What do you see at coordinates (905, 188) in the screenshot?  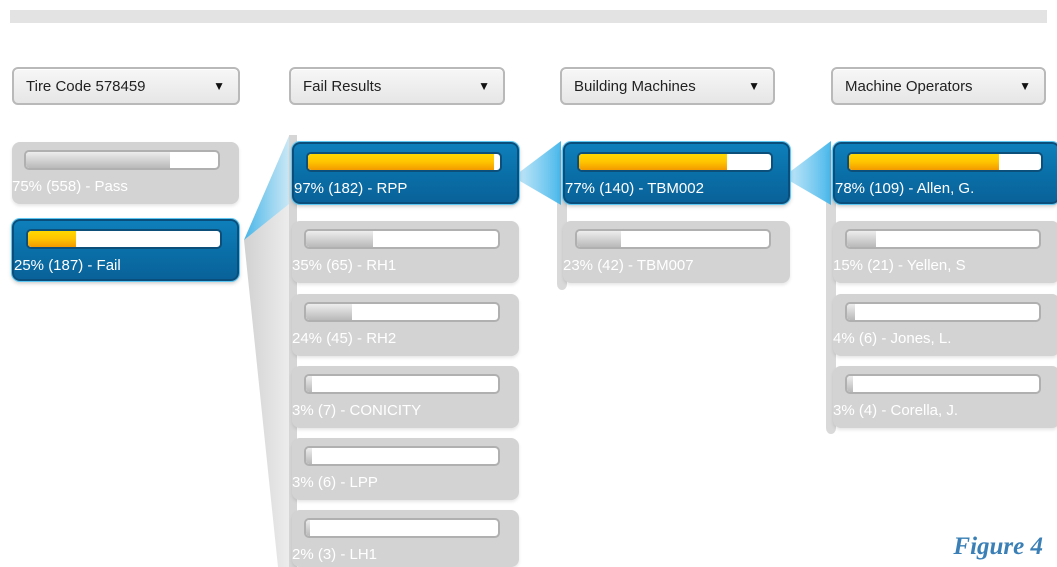 I see `card-caption: 78% (109) - Allen, G.` at bounding box center [905, 188].